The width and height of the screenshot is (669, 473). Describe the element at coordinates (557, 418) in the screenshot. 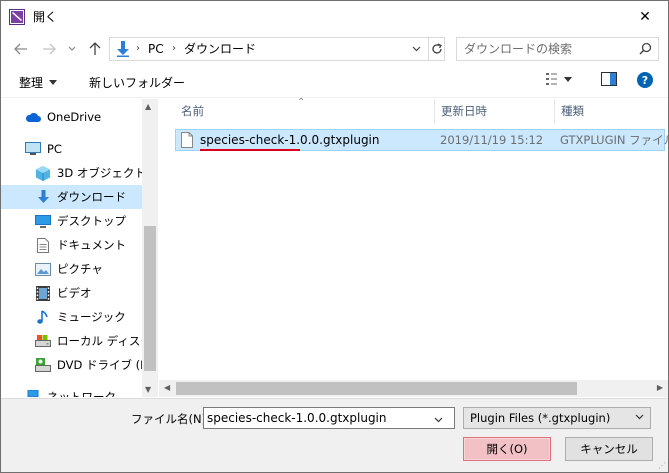

I see `file-type-select: Plugin Files (*.gtxplugin)` at that location.